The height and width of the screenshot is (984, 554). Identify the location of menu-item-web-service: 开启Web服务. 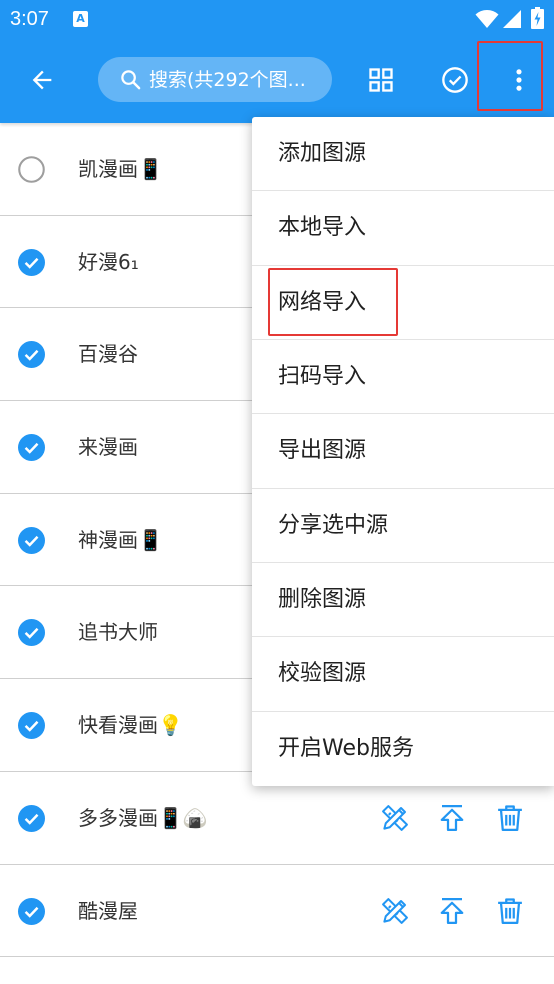
(403, 749).